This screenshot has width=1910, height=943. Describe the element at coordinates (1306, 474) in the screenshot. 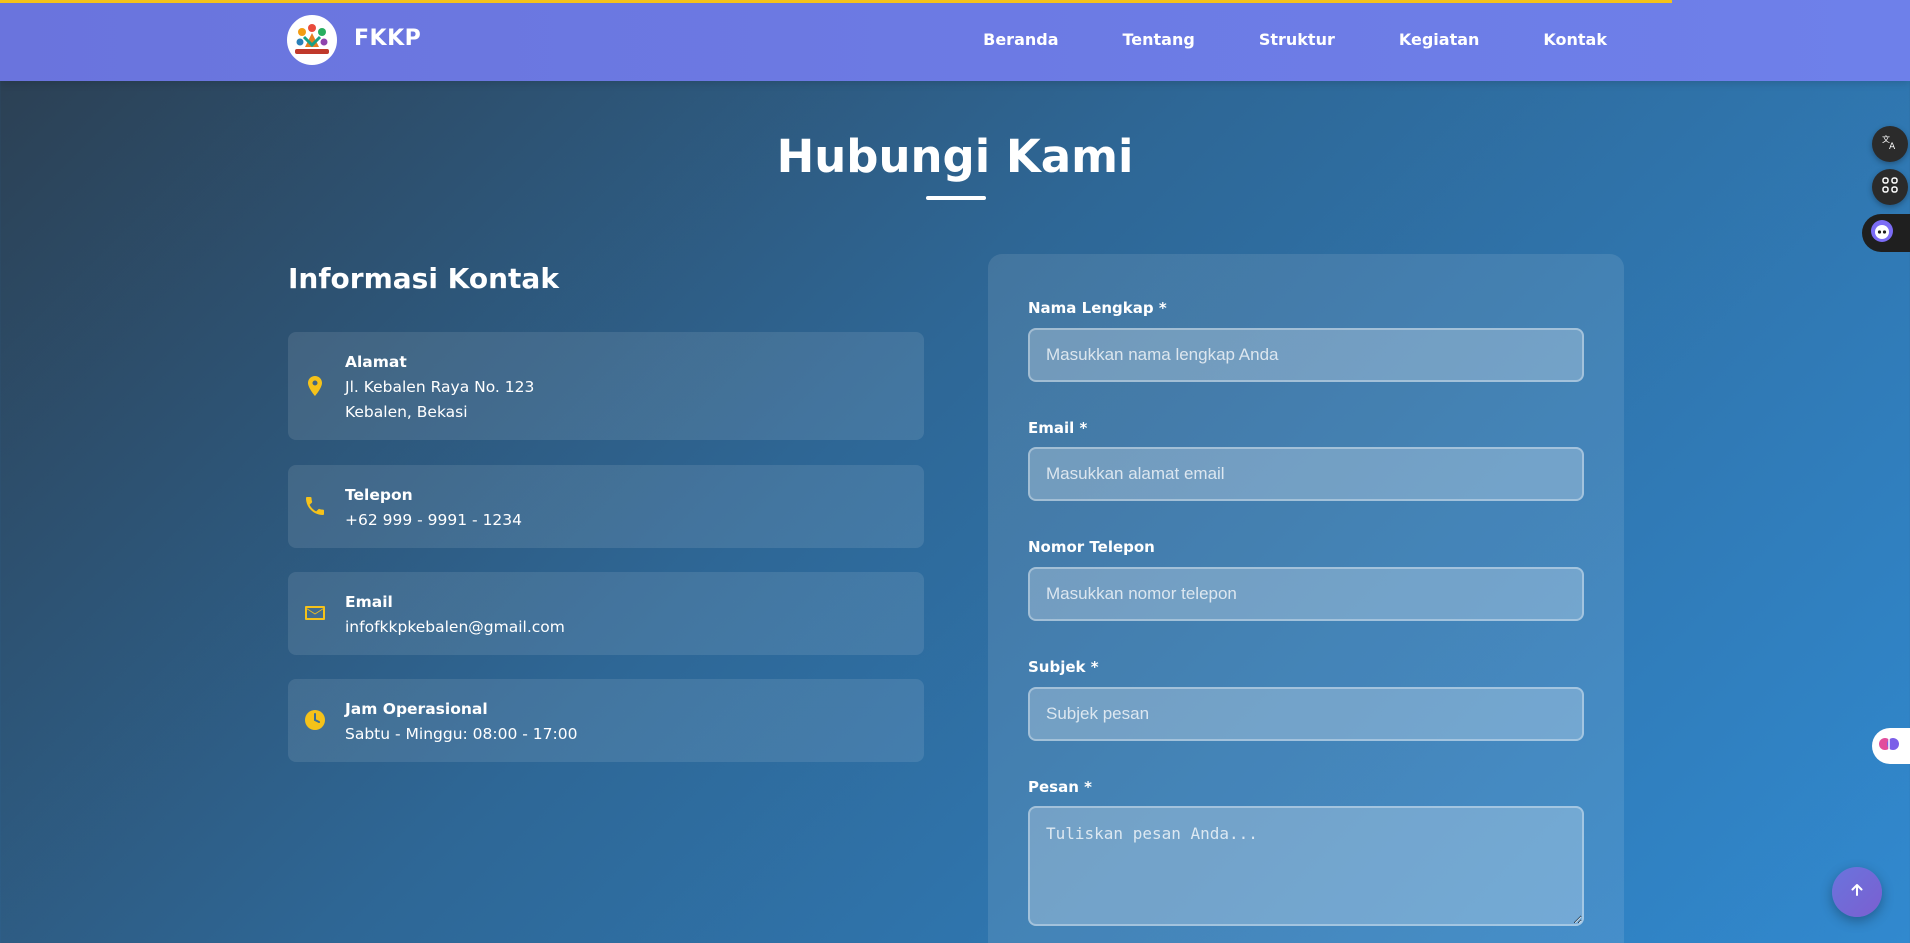

I see `email-field` at that location.